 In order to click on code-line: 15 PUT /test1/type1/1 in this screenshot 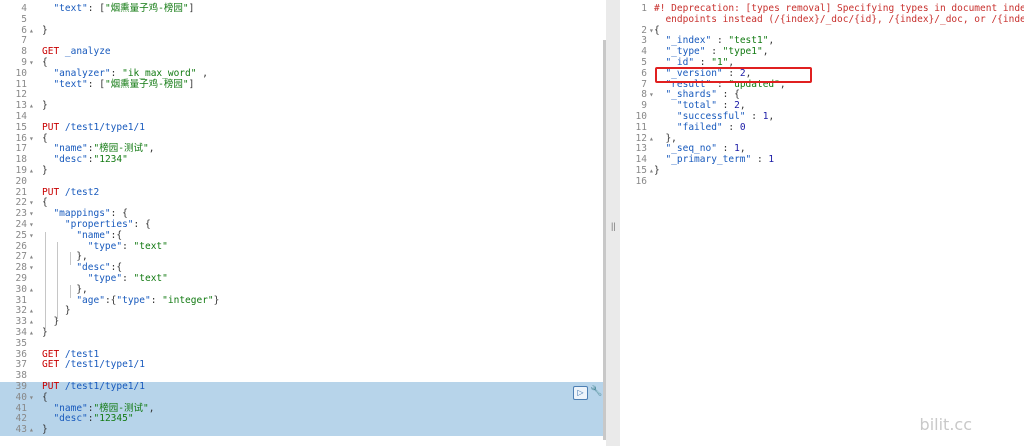, I will do `click(303, 128)`.